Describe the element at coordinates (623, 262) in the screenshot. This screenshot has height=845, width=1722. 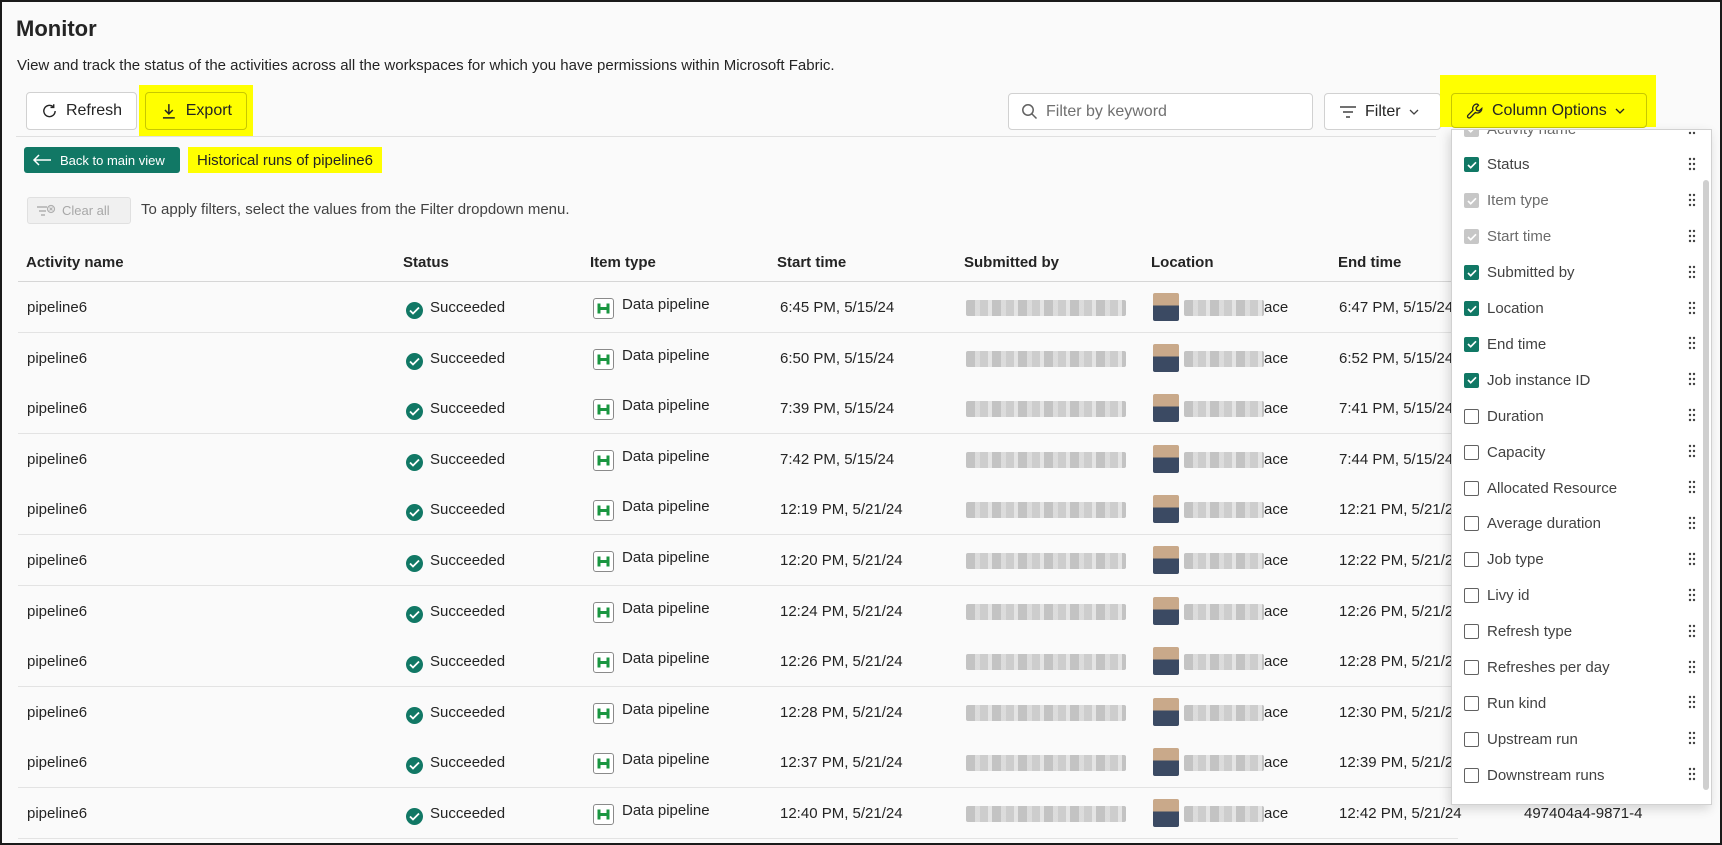
I see `column-header-item-type: Item type` at that location.